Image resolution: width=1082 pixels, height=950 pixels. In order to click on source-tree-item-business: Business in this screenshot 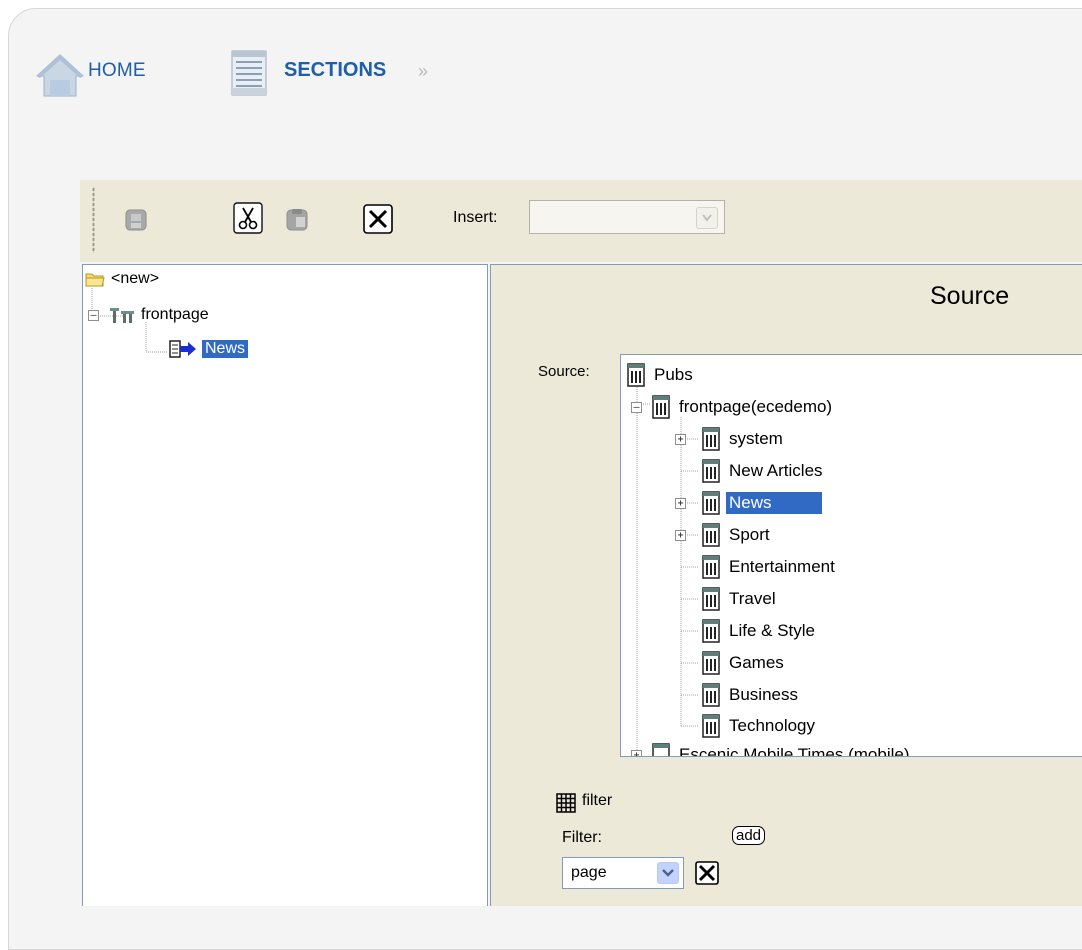, I will do `click(750, 695)`.